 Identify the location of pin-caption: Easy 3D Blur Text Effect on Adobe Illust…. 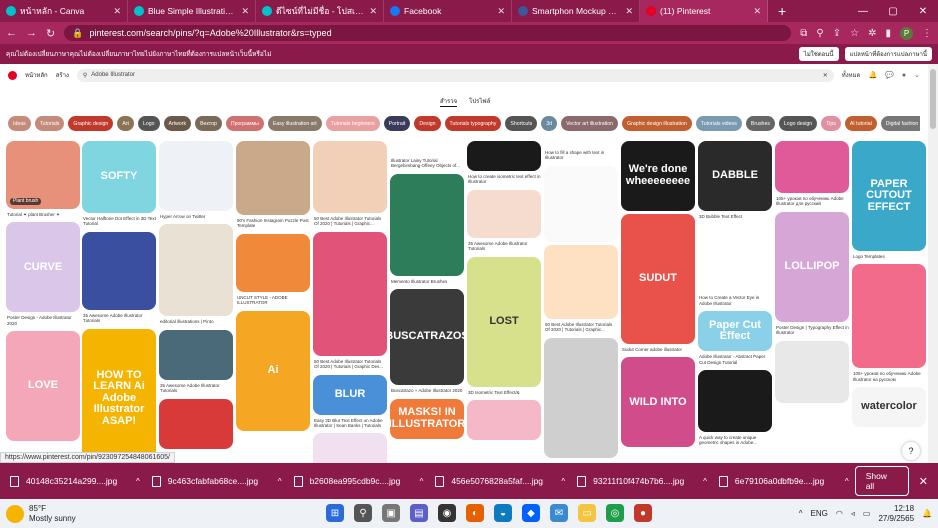
(350, 423).